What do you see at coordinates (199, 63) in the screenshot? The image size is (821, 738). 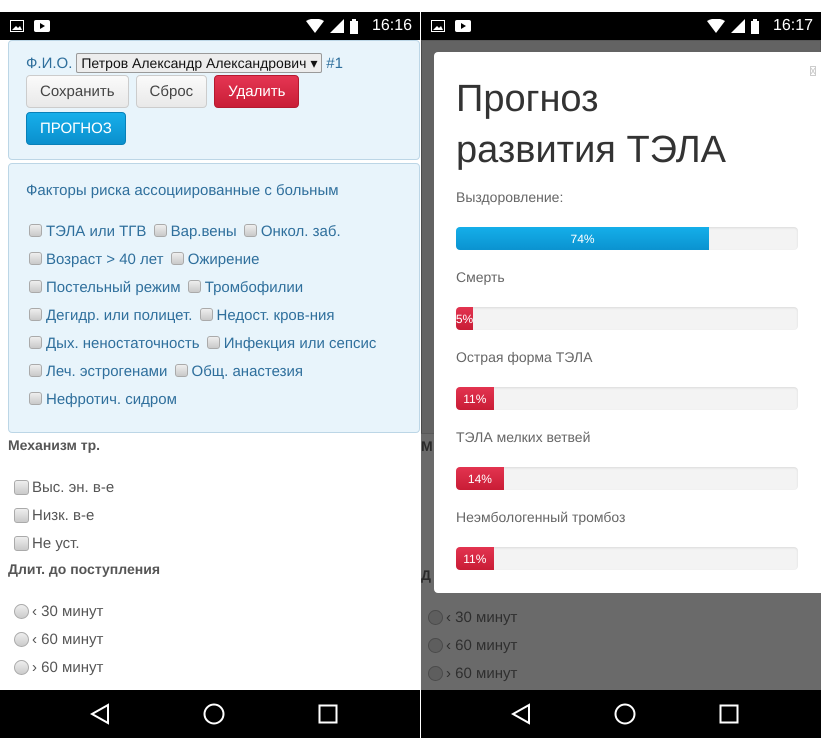 I see `patient-select: Петров Александр Александрович ▾` at bounding box center [199, 63].